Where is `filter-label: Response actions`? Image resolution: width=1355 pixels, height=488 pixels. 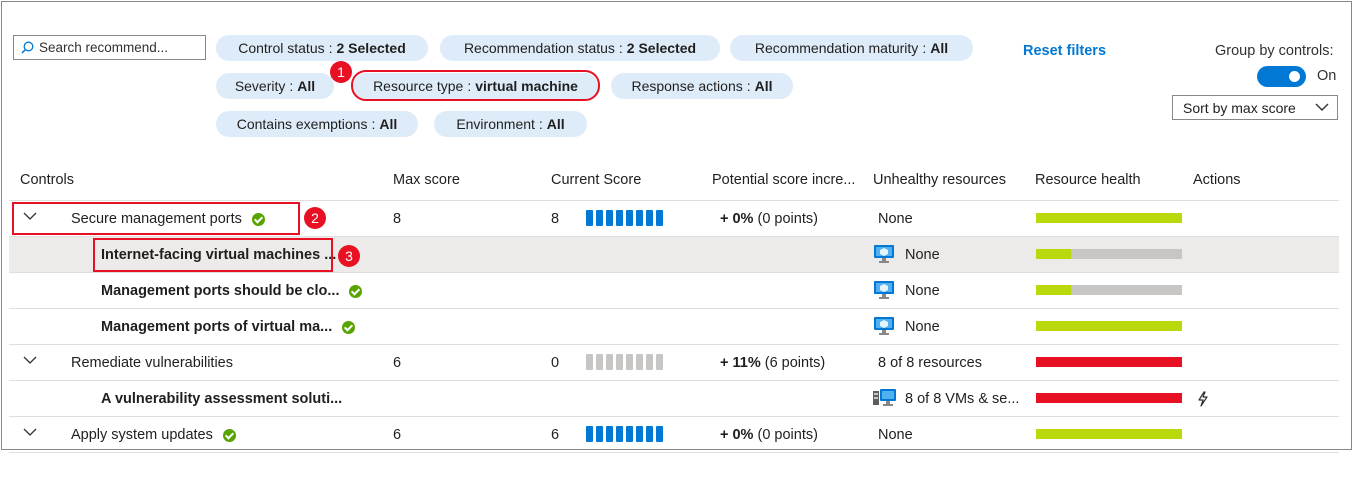 filter-label: Response actions is located at coordinates (687, 86).